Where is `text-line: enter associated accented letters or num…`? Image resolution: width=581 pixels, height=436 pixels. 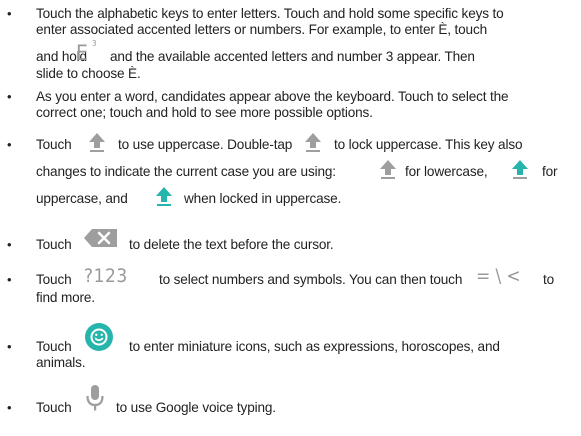
text-line: enter associated accented letters or num… is located at coordinates (262, 29).